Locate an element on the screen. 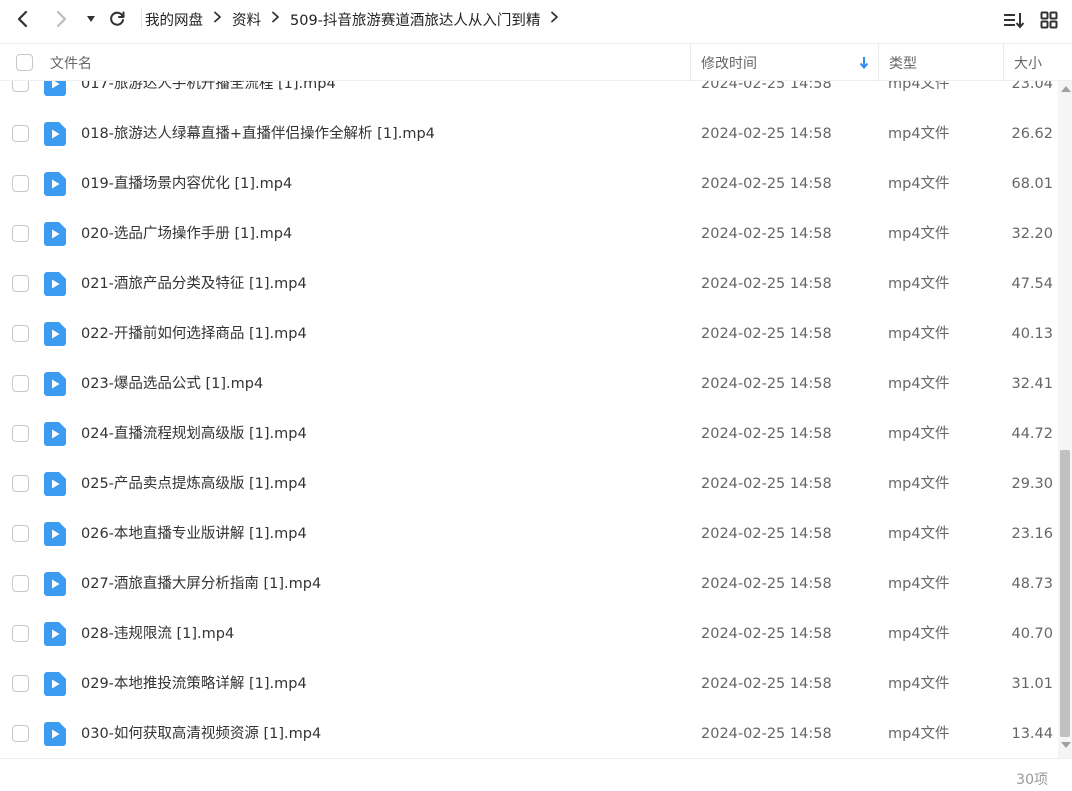  sort-list-icon is located at coordinates (1014, 21).